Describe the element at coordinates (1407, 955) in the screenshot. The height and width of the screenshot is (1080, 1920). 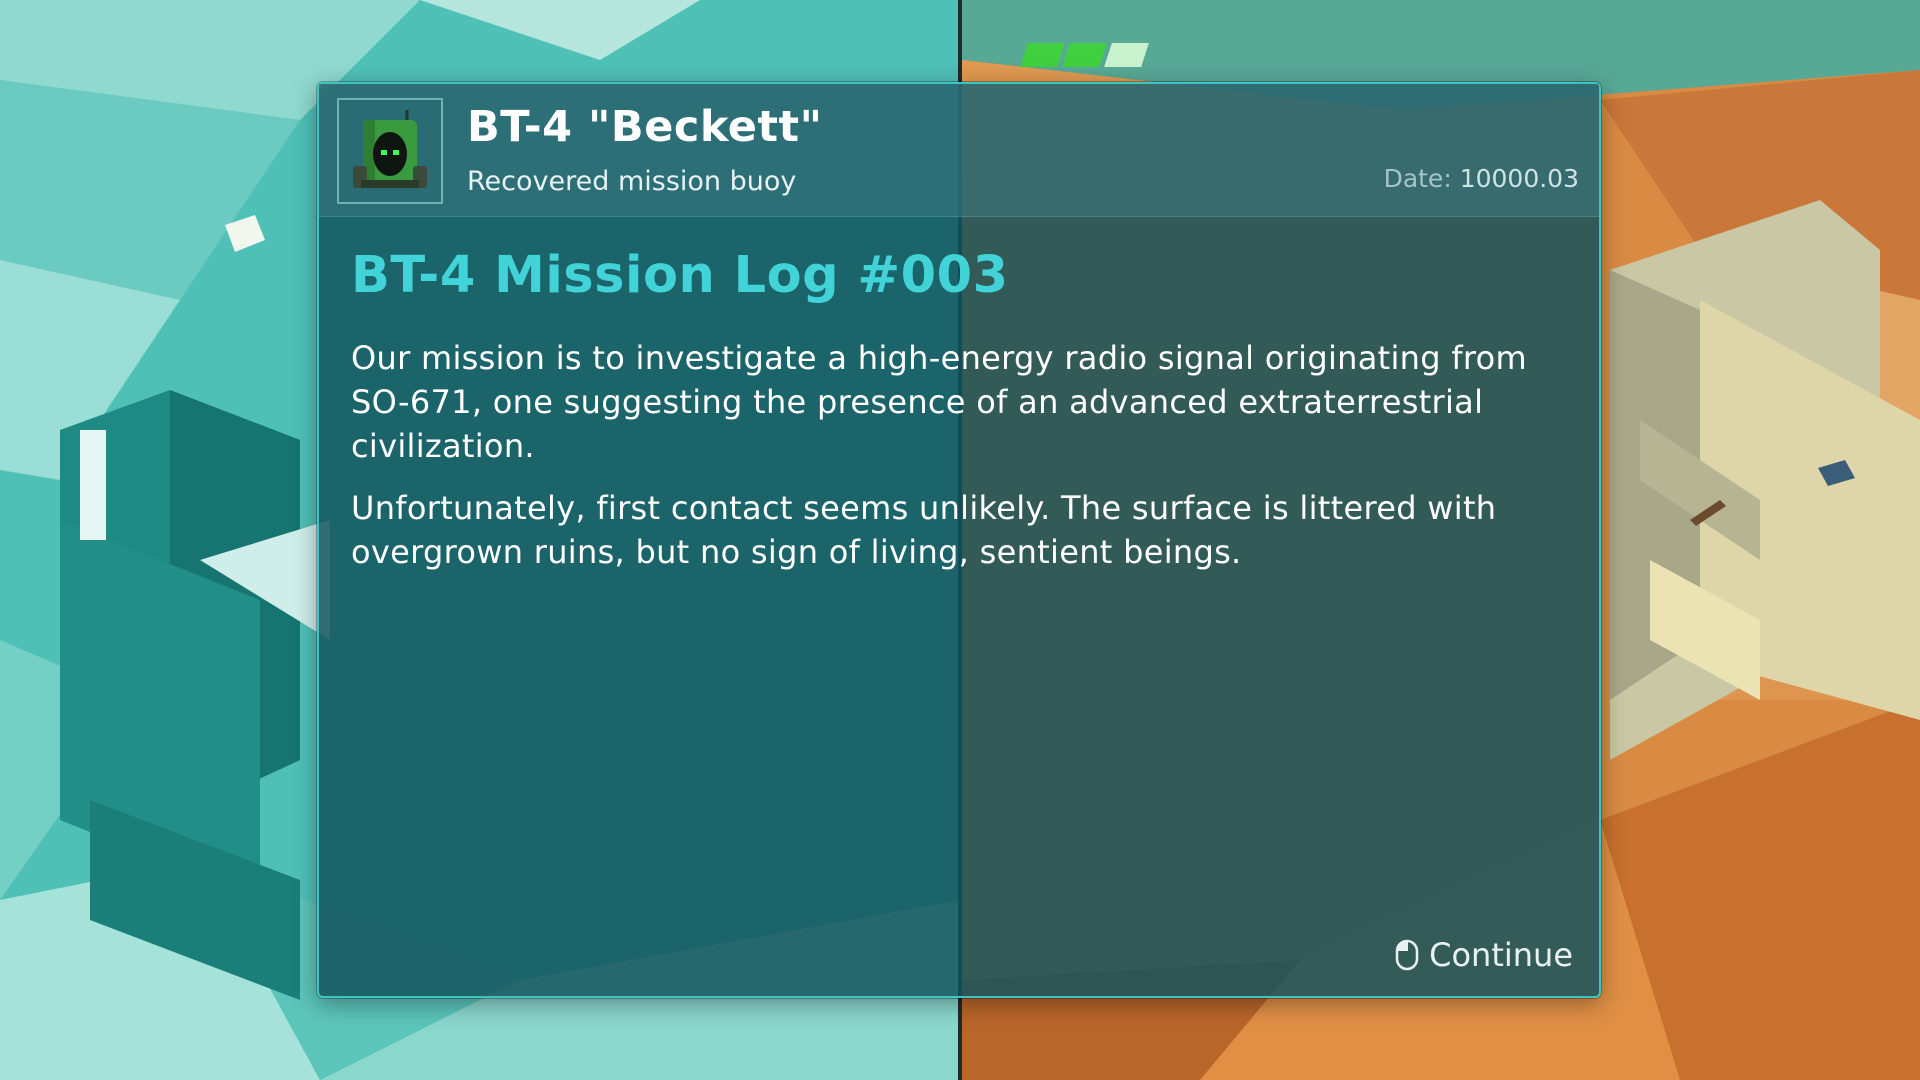
I see `mouse-left-click-icon` at that location.